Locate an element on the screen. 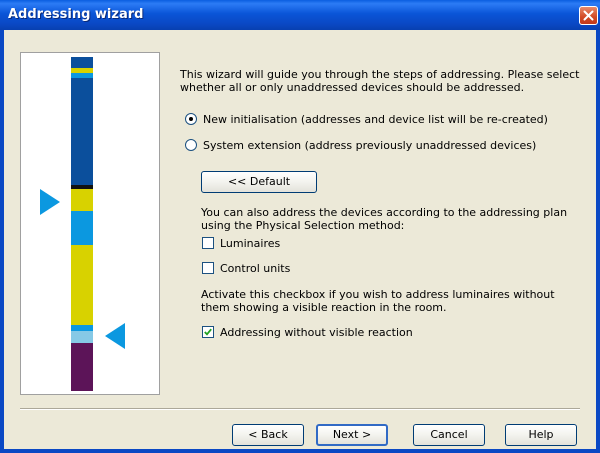 This screenshot has height=453, width=600. next-button: Next > is located at coordinates (352, 435).